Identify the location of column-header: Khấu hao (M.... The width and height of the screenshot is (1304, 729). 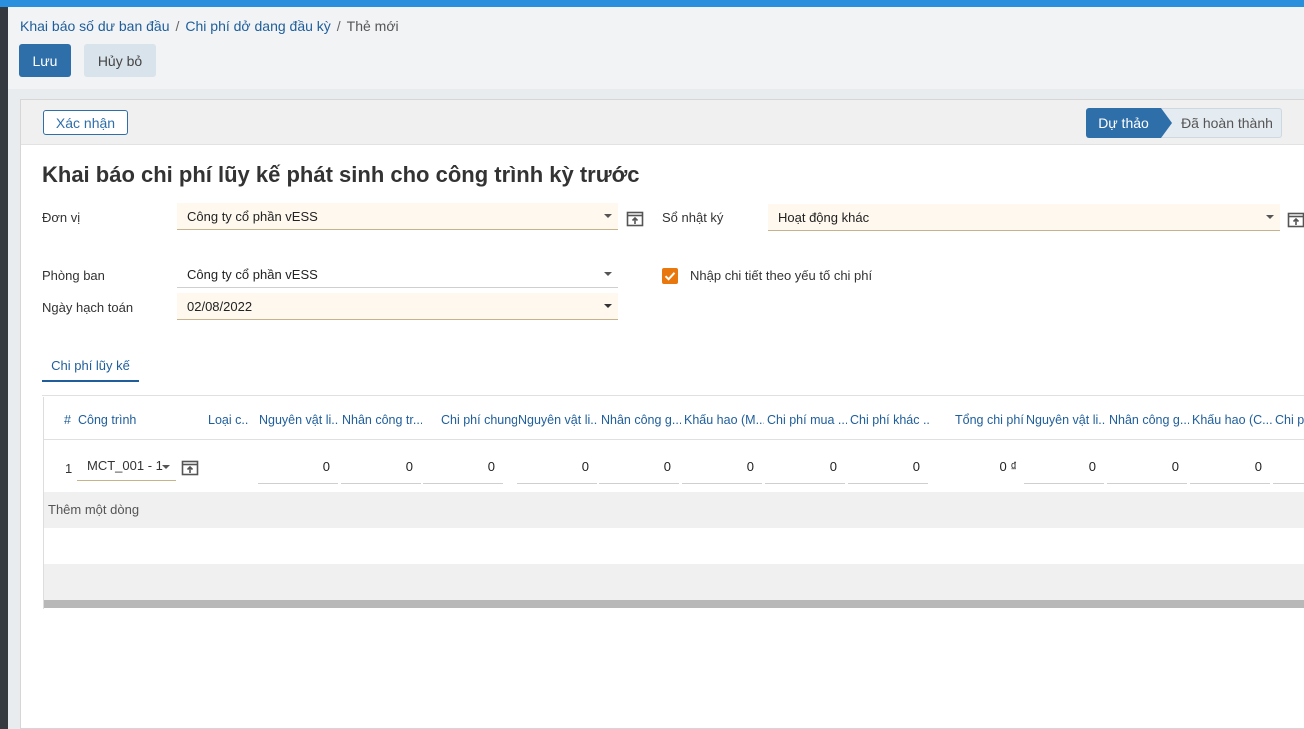
(724, 420).